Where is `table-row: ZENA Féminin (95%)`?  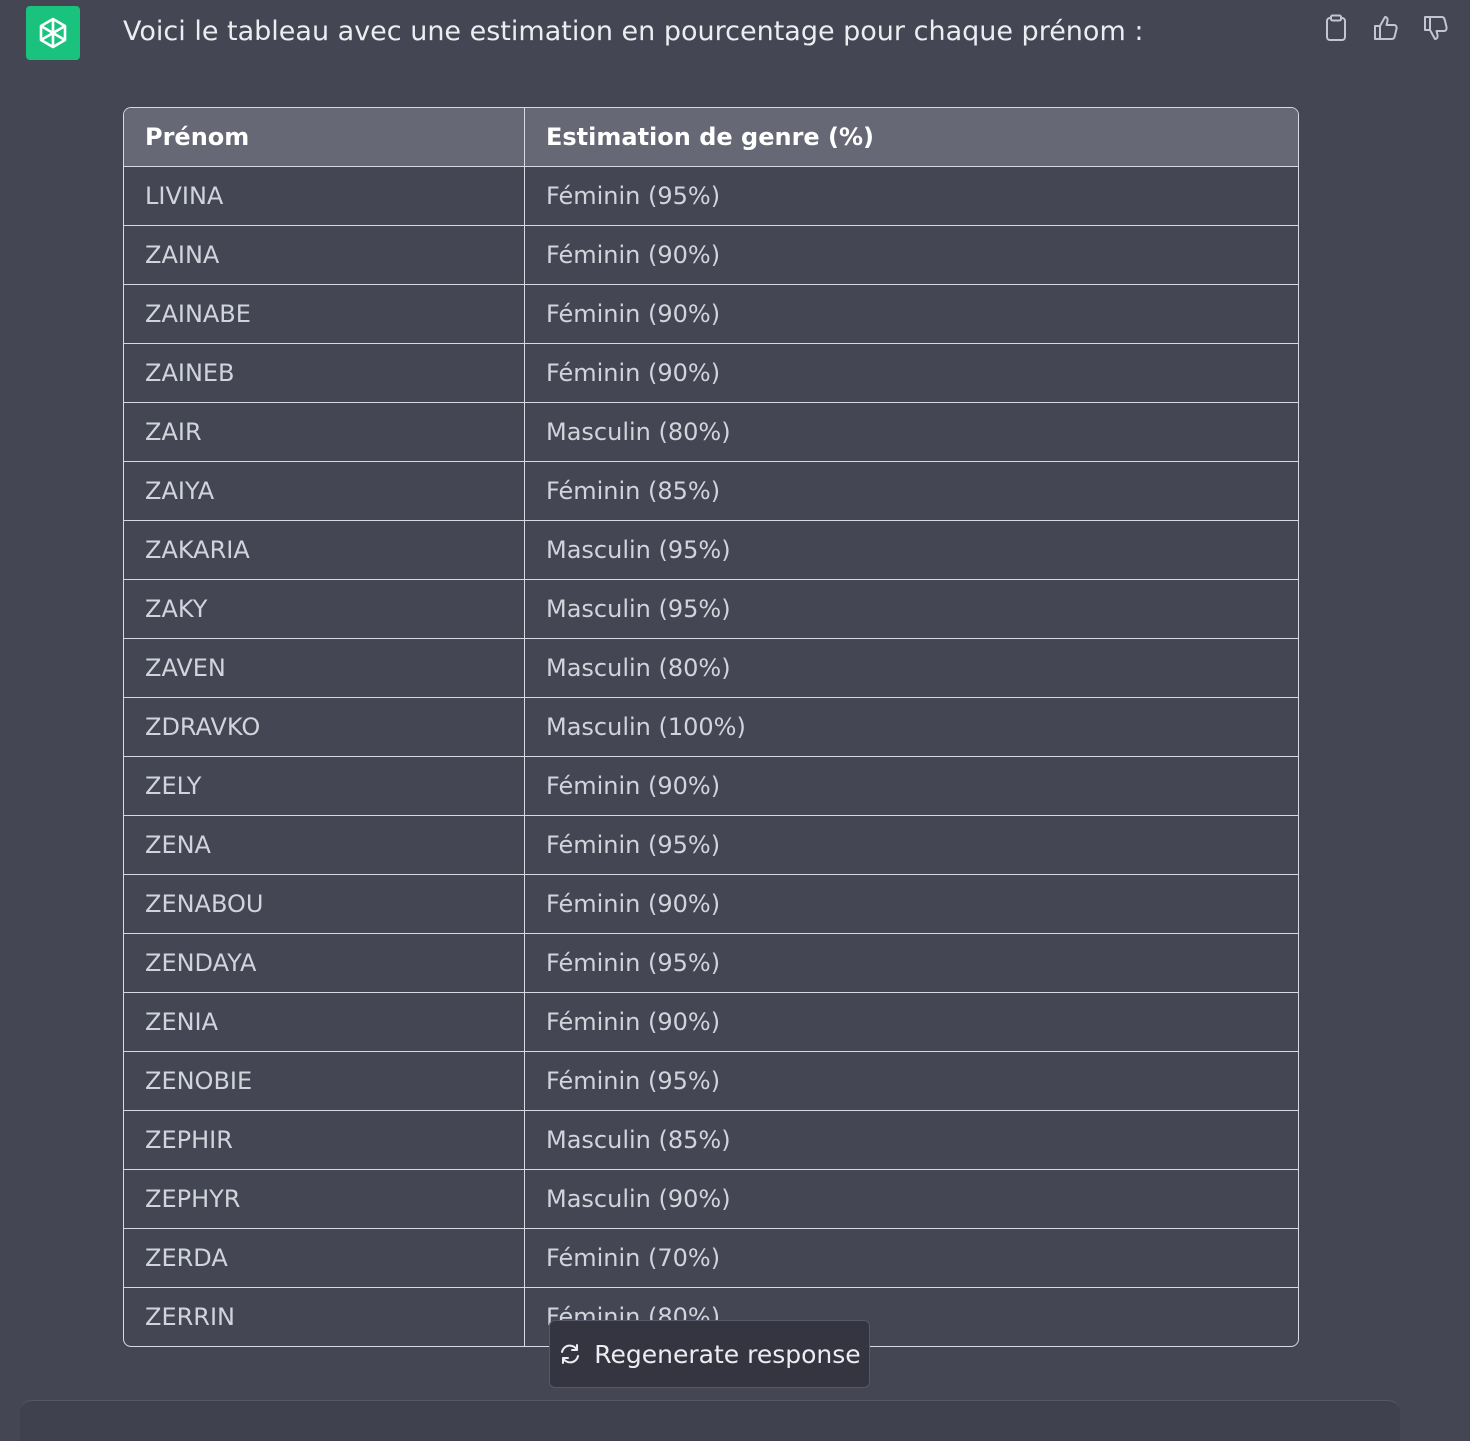 table-row: ZENA Féminin (95%) is located at coordinates (711, 845).